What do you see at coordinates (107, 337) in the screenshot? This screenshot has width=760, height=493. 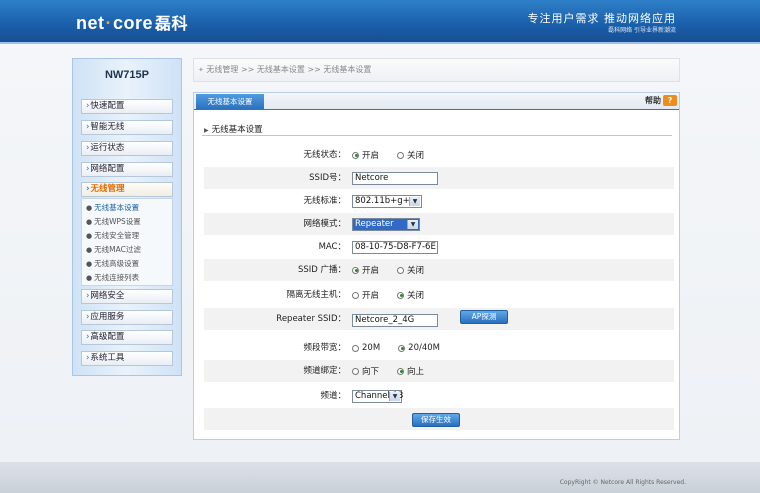 I see `sidebar-item-label: 高级配置` at bounding box center [107, 337].